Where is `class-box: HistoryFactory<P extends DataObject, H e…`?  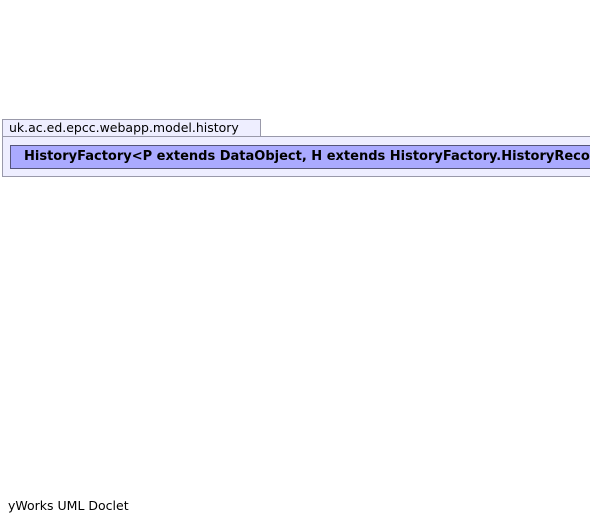 class-box: HistoryFactory<P extends DataObject, H e… is located at coordinates (300, 157).